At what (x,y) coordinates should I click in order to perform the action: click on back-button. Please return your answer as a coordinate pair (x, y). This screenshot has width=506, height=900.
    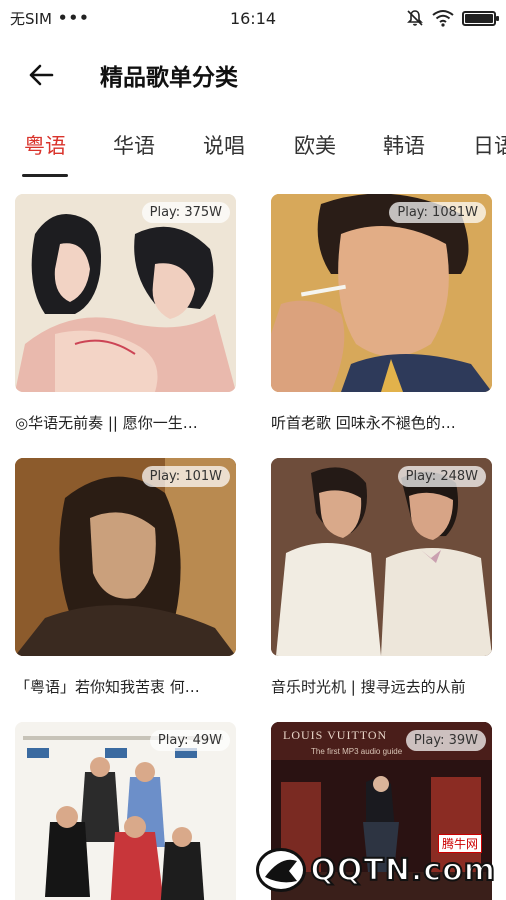
    Looking at the image, I should click on (41, 75).